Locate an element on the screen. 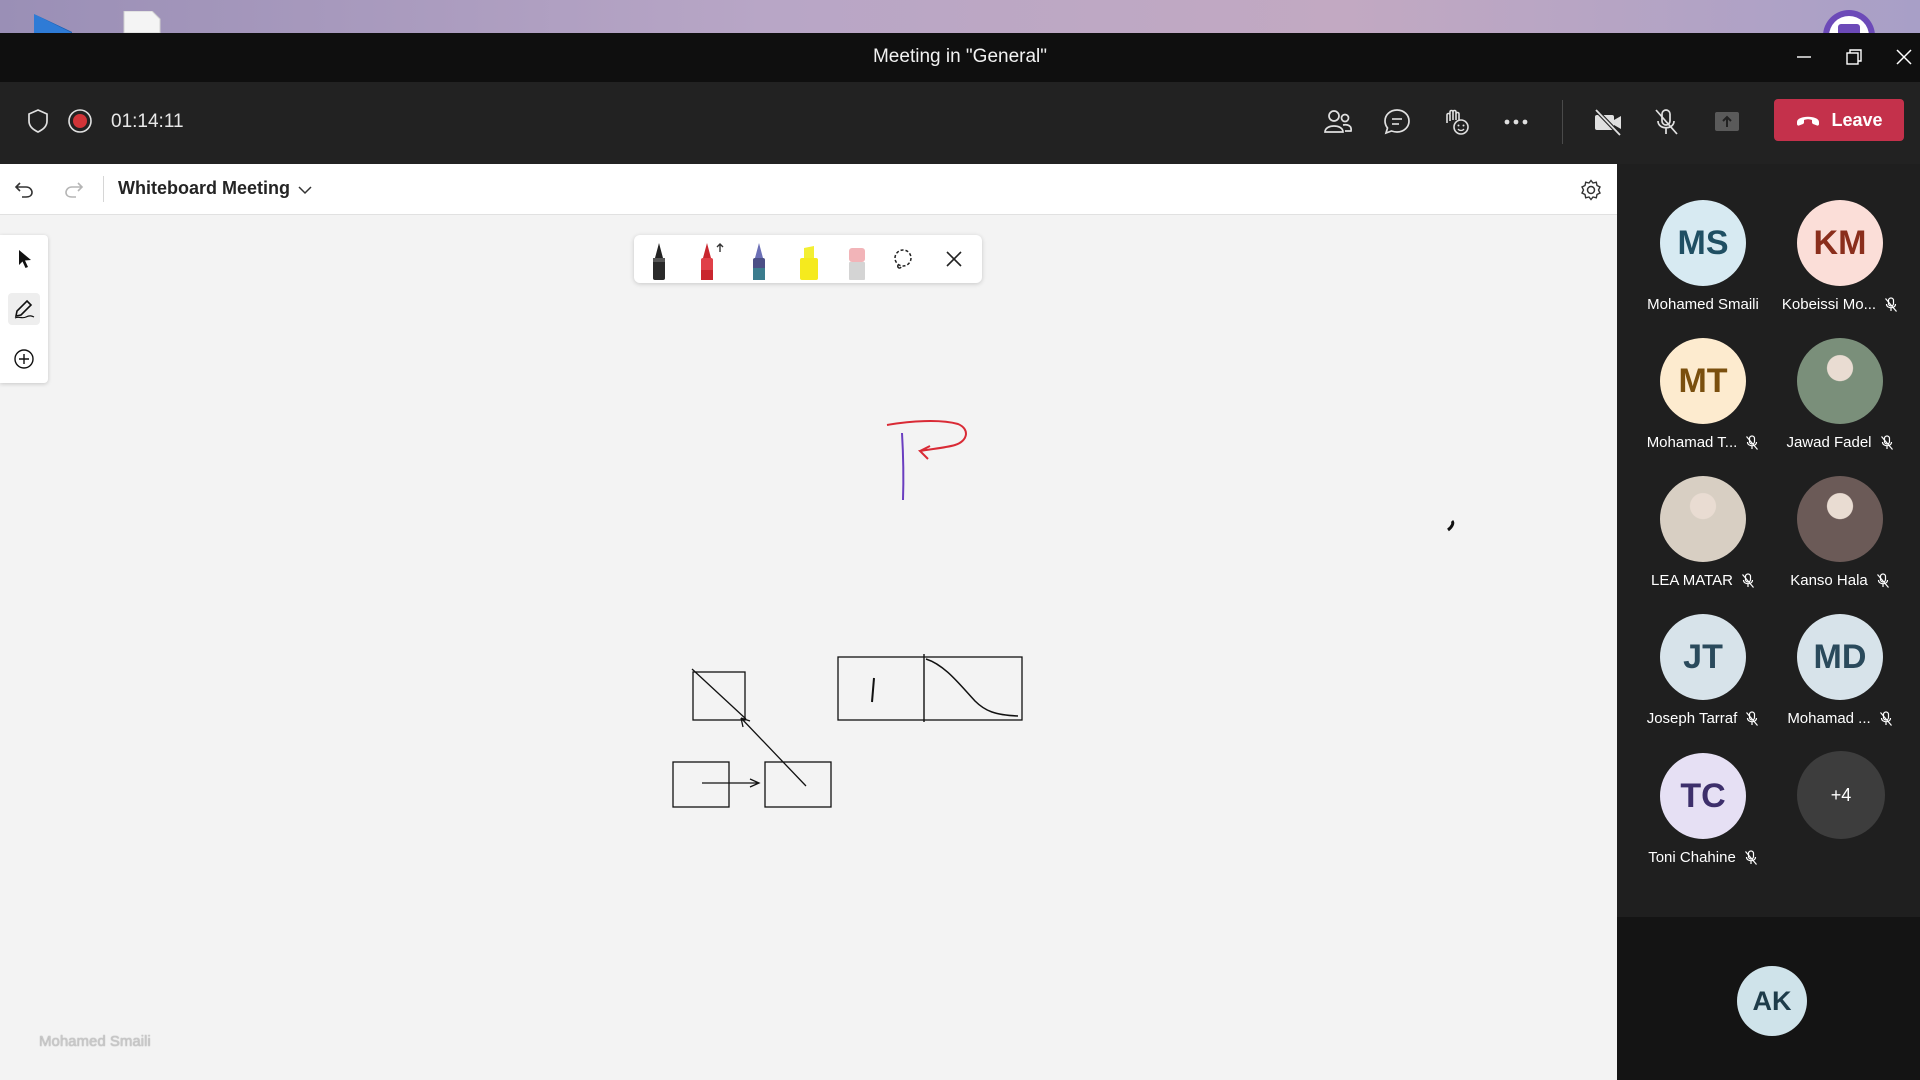 The image size is (1920, 1080). desktop-folder-icon is located at coordinates (54, 21).